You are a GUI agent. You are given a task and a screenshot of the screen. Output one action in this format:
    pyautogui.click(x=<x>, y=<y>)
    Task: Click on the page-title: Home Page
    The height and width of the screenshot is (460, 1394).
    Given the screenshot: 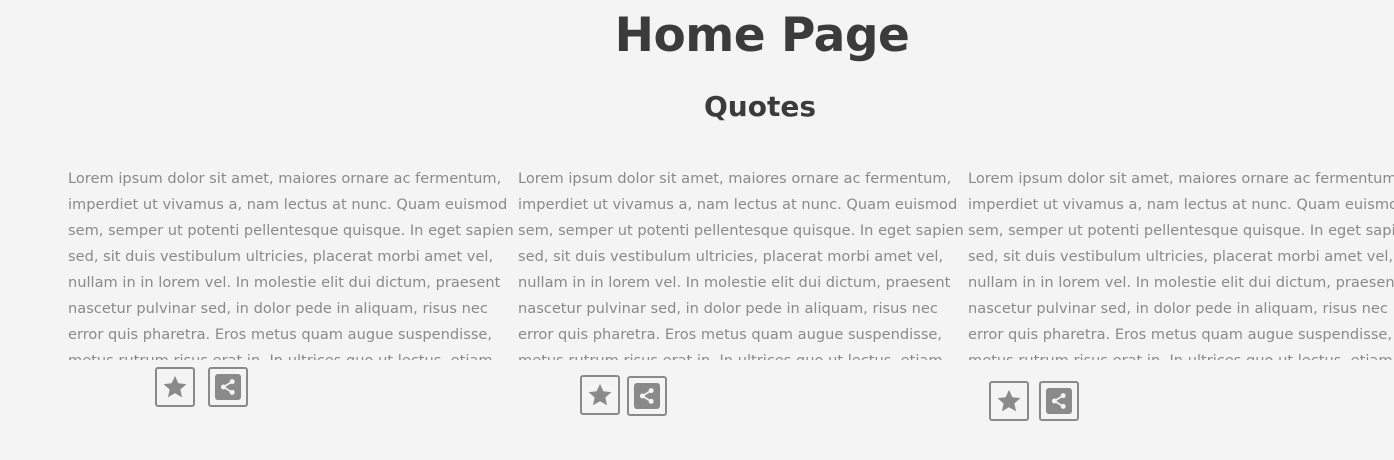 What is the action you would take?
    pyautogui.click(x=762, y=35)
    